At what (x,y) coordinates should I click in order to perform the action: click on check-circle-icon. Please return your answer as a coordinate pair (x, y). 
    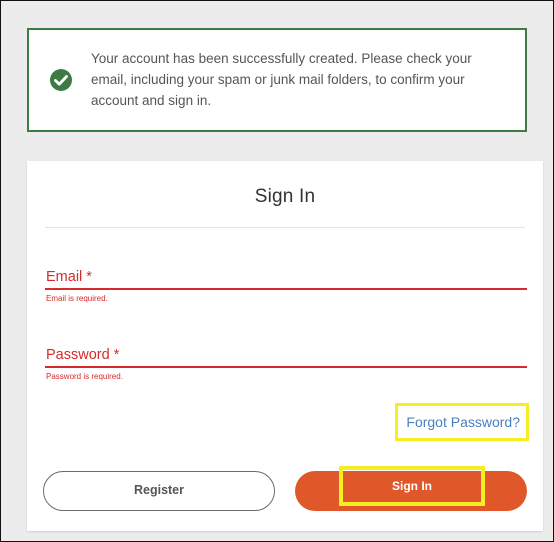
    Looking at the image, I should click on (61, 80).